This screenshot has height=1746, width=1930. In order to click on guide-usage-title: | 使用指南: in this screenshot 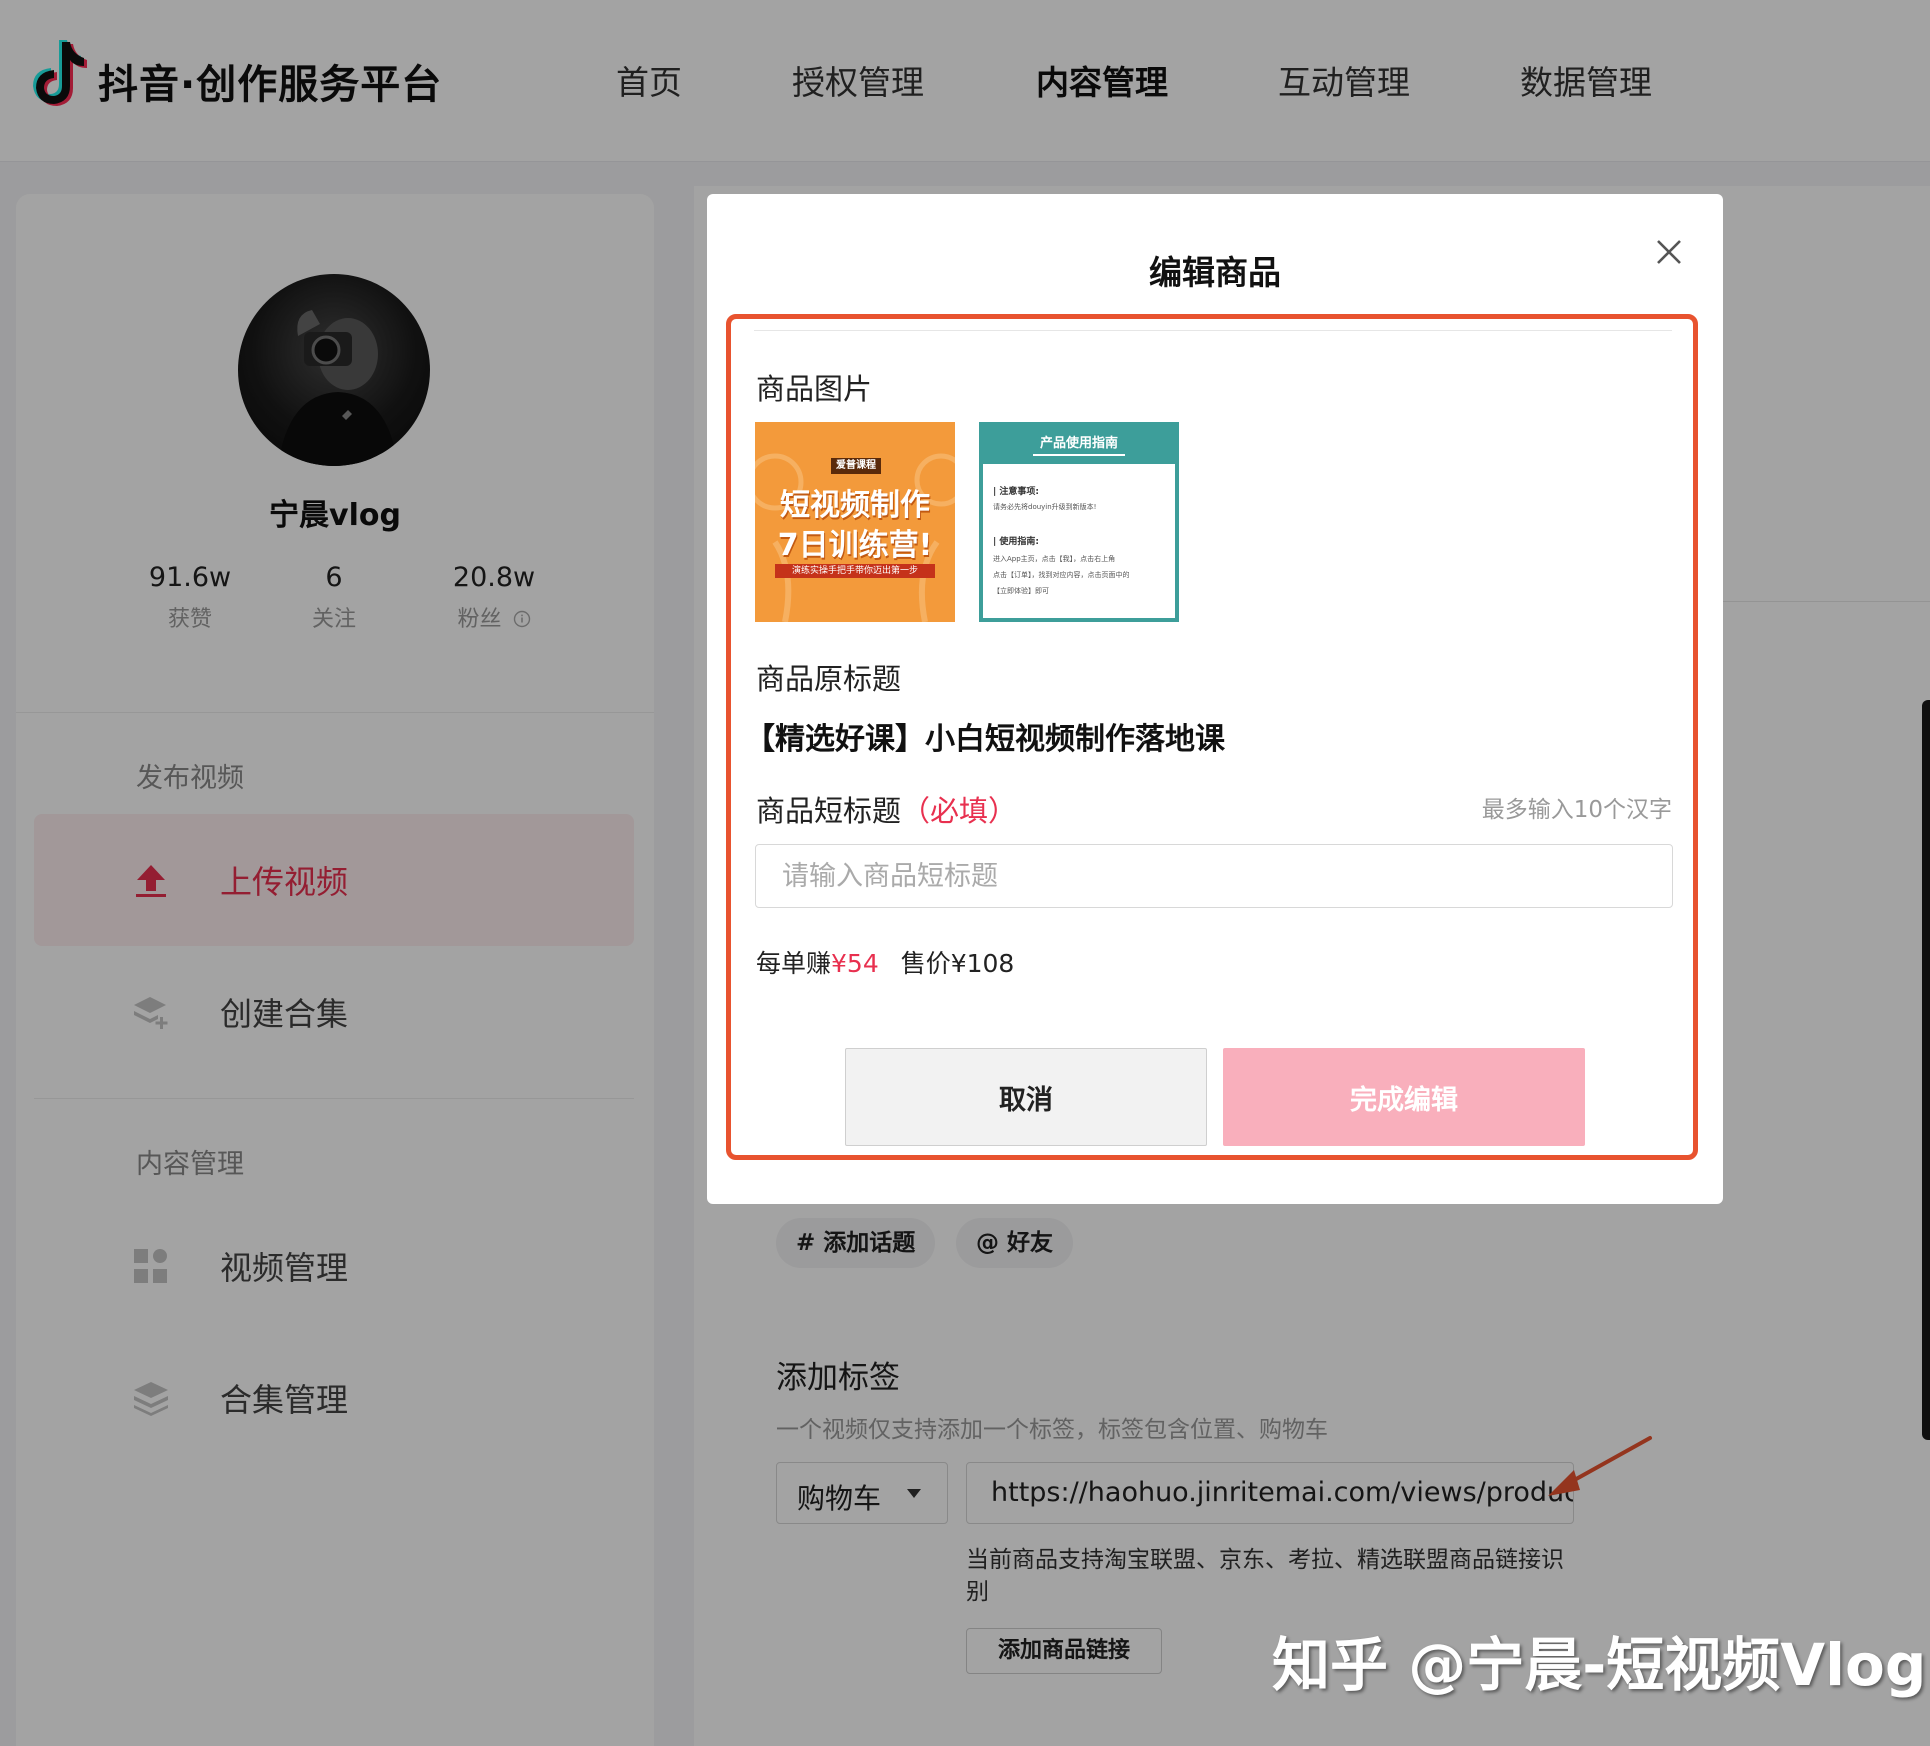, I will do `click(1016, 542)`.